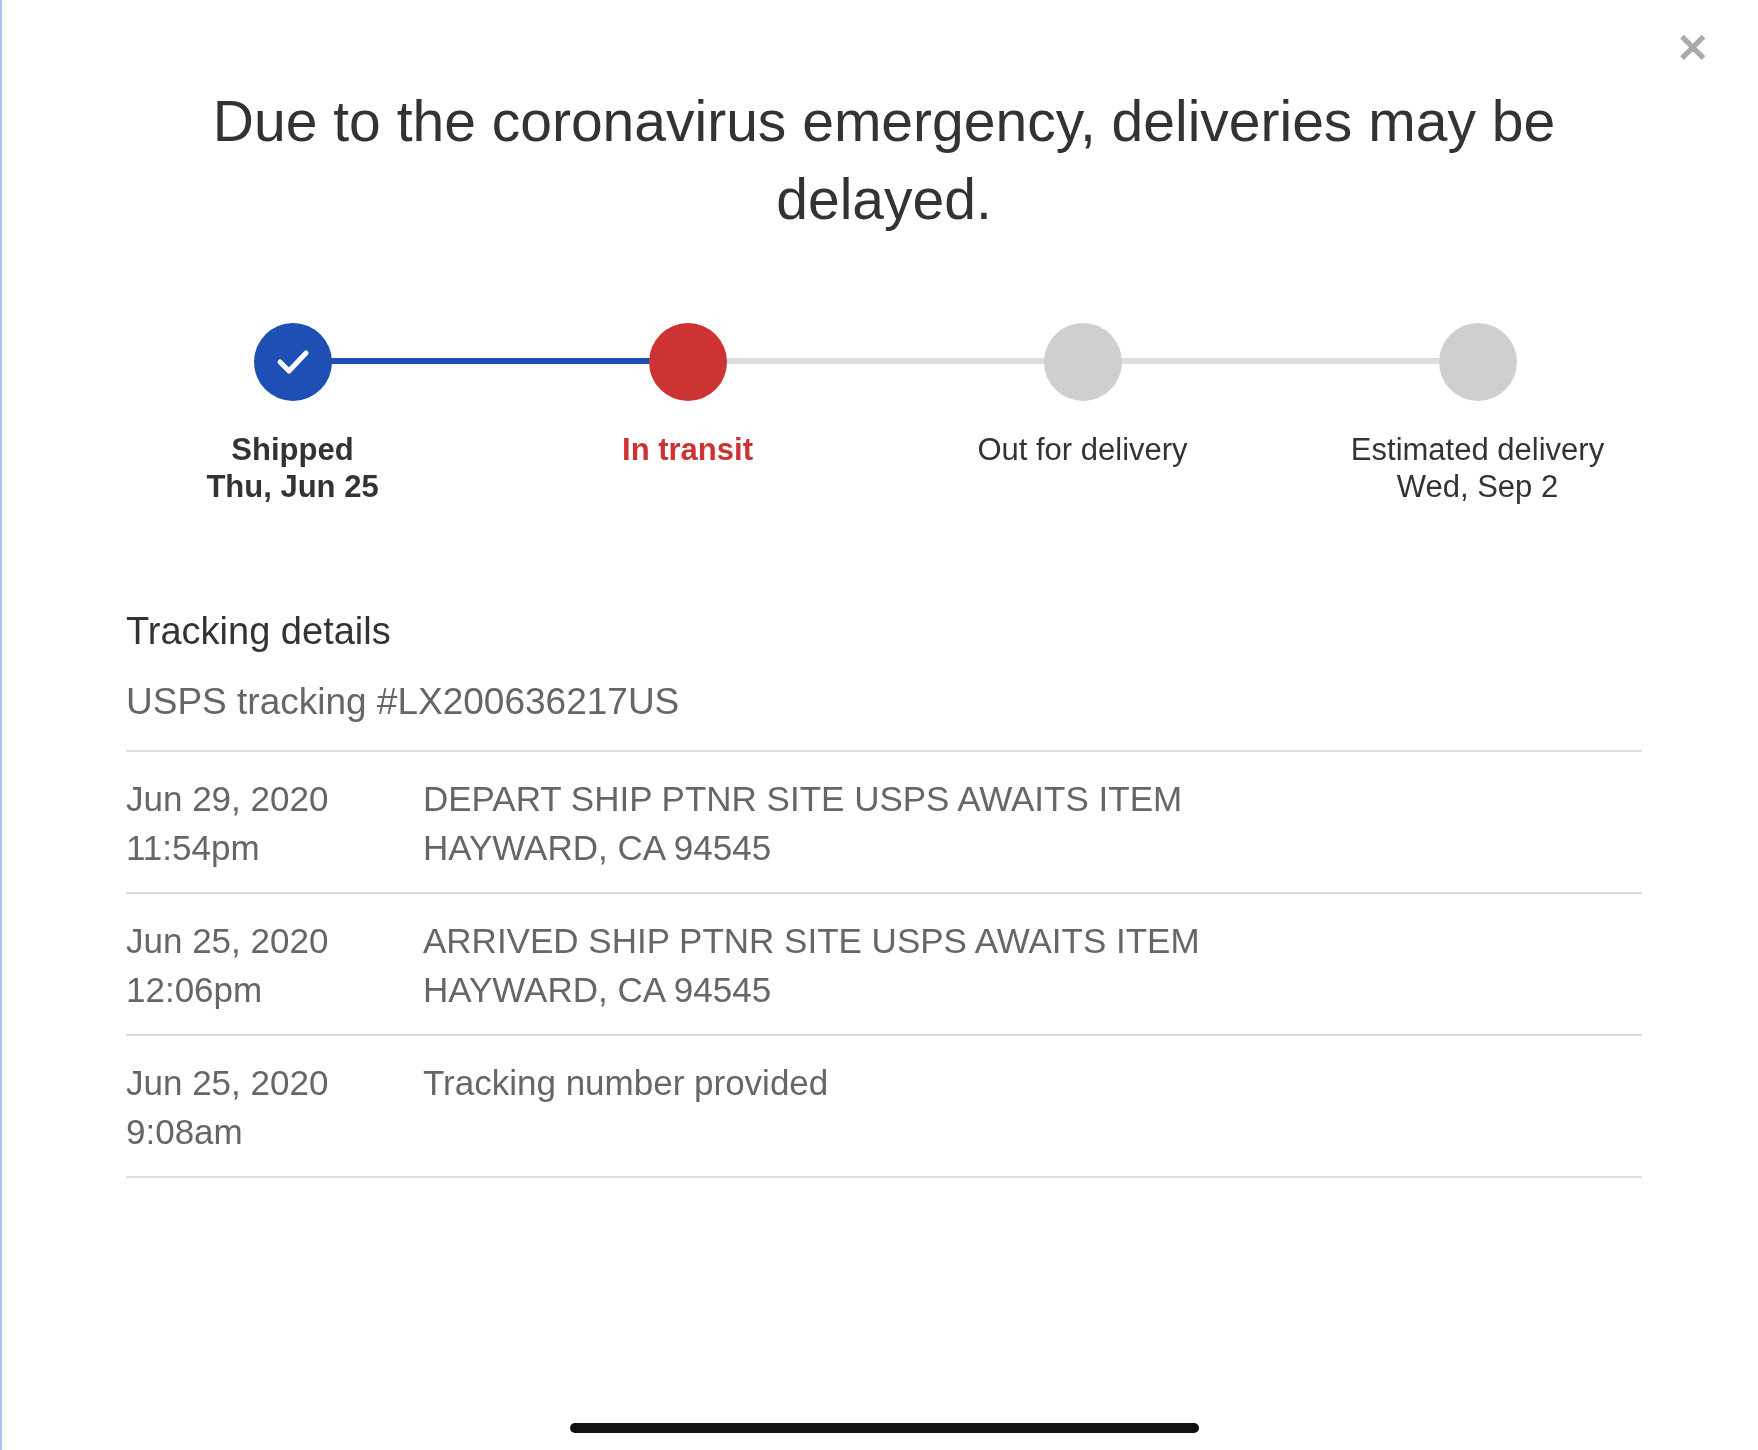  I want to click on event-time: 11:54pm, so click(193, 847).